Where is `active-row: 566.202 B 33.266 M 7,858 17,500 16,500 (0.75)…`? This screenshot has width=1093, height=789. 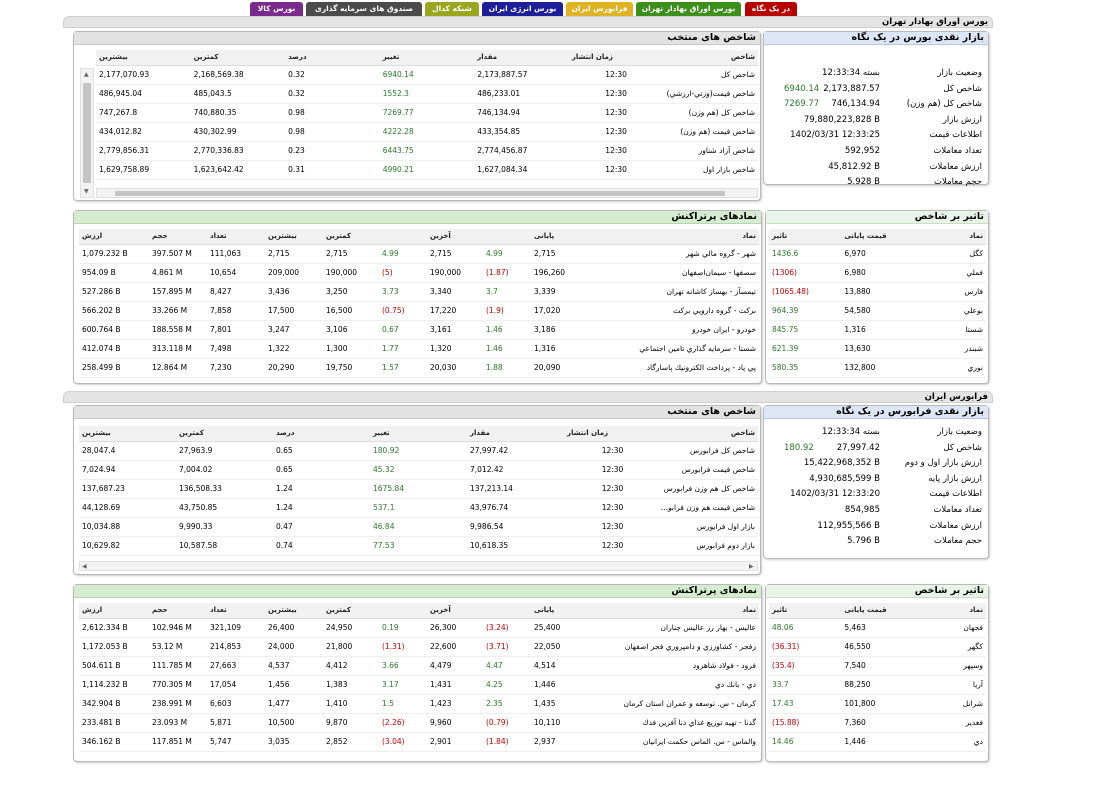
active-row: 566.202 B 33.266 M 7,858 17,500 16,500 (0.75)… is located at coordinates (419, 311).